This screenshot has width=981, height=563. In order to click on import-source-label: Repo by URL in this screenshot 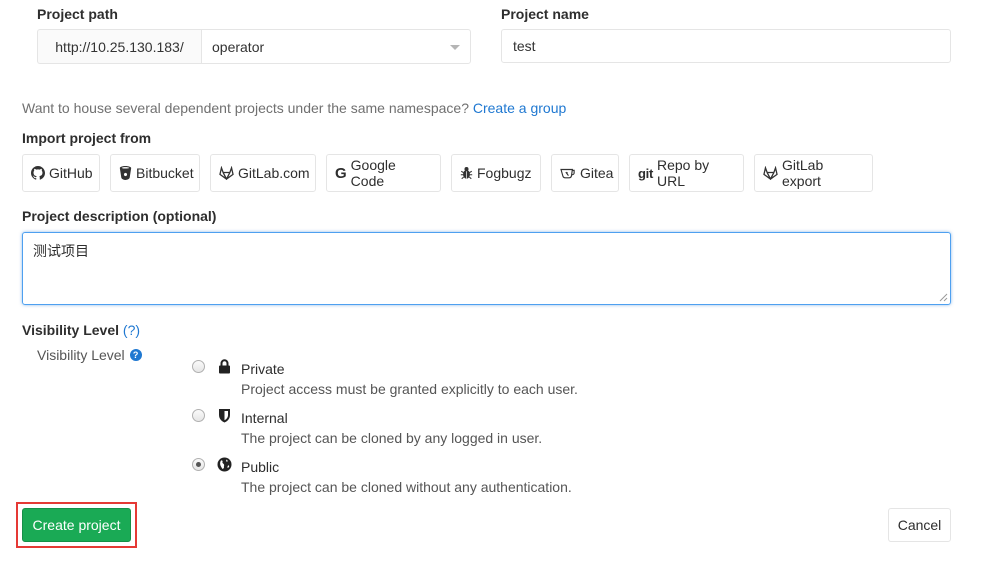, I will do `click(683, 173)`.